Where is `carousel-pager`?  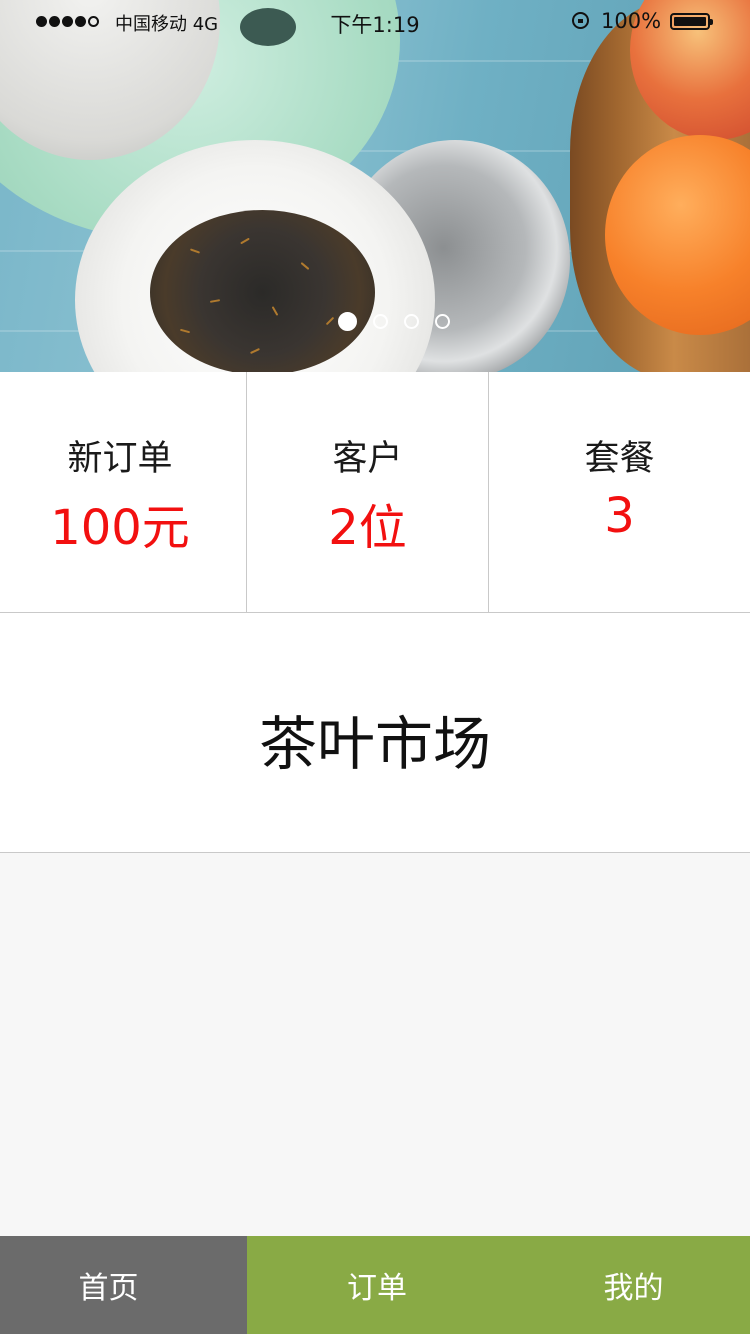 carousel-pager is located at coordinates (394, 322).